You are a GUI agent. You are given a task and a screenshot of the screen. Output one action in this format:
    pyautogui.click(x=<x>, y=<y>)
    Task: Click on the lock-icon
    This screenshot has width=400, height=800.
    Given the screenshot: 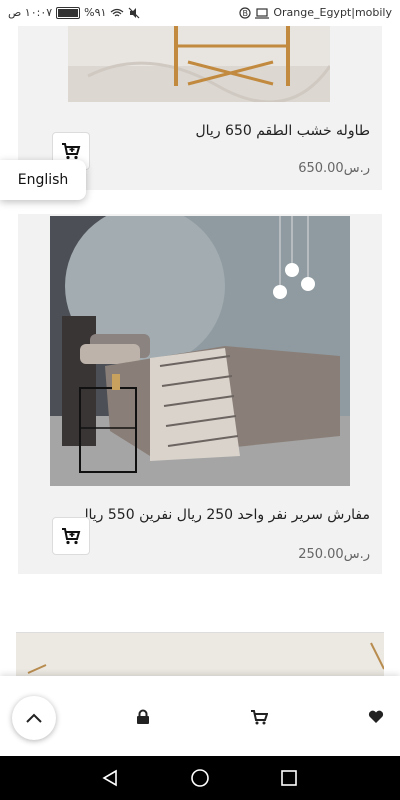 What is the action you would take?
    pyautogui.click(x=143, y=716)
    